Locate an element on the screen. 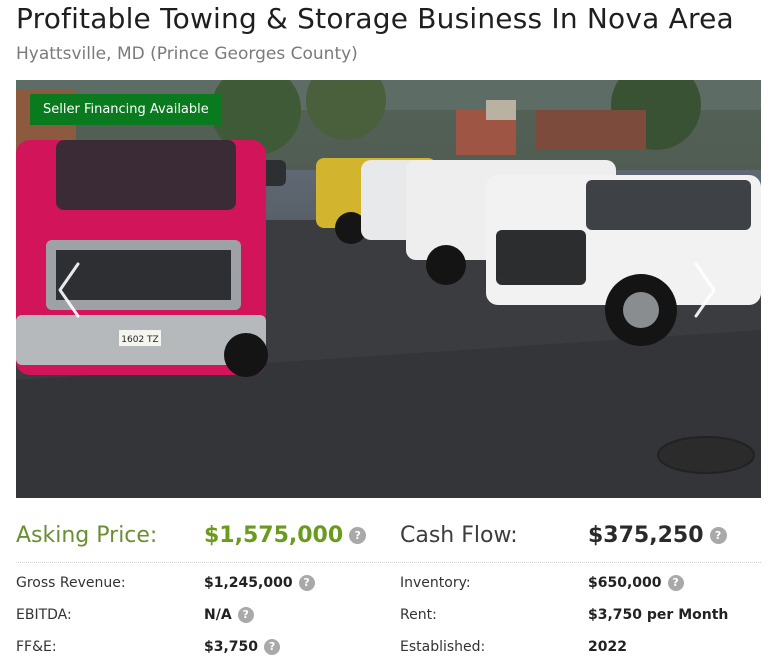  listing-location: Hyattsville, MD (Prince Georges County) is located at coordinates (187, 54).